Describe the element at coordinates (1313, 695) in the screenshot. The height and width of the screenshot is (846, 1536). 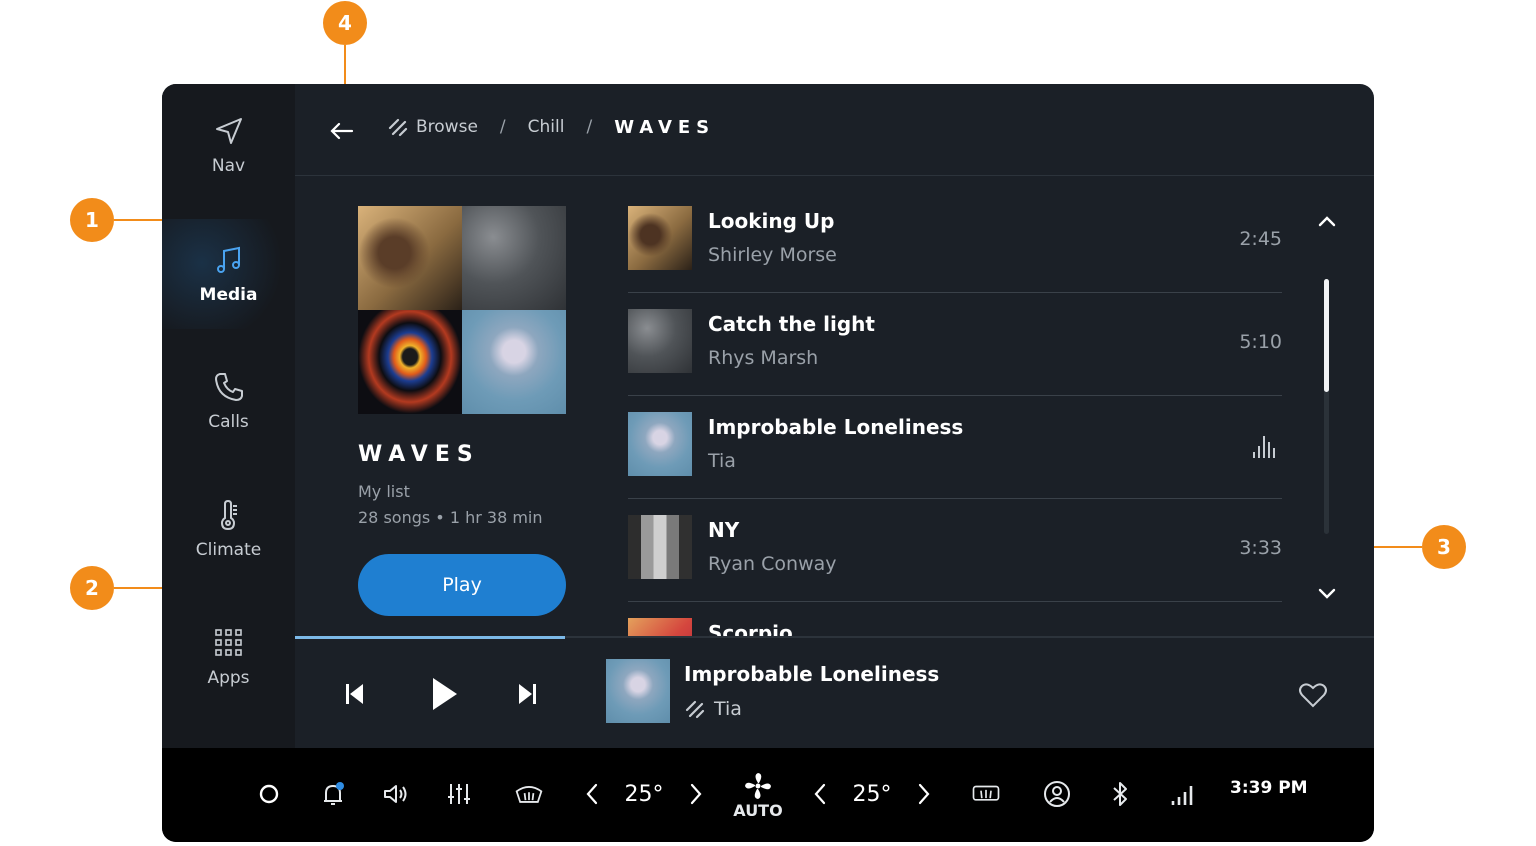
I see `favorite-heart-icon` at that location.